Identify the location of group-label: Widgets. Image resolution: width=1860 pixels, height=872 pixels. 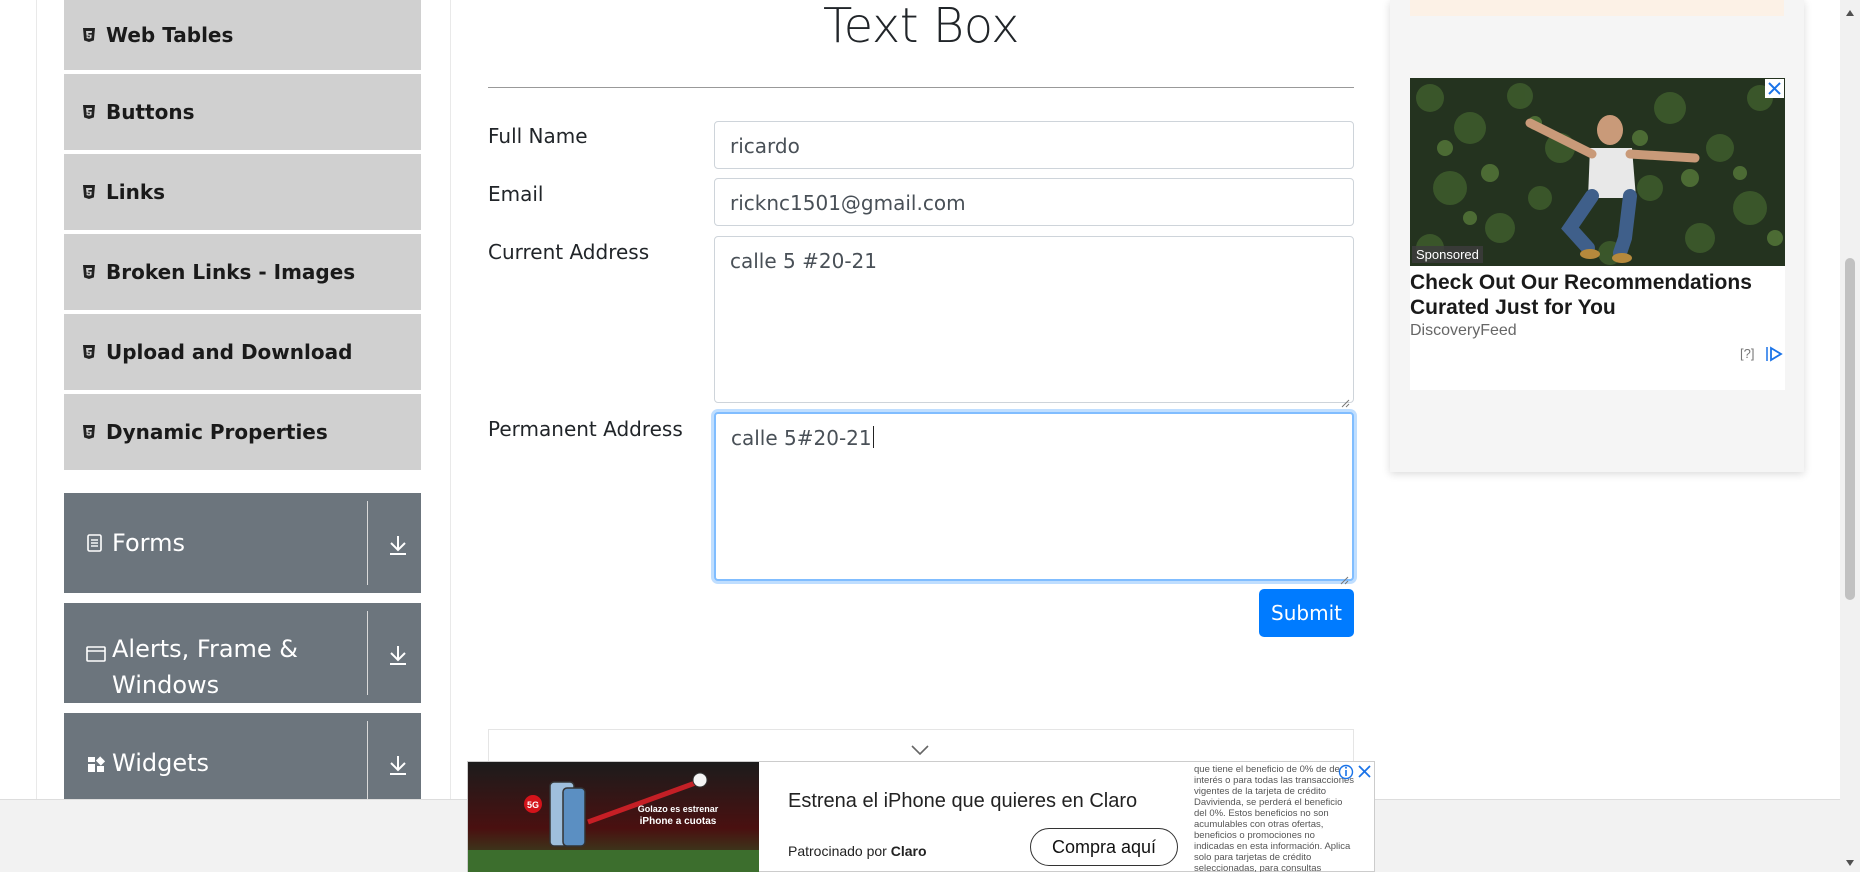
(161, 763).